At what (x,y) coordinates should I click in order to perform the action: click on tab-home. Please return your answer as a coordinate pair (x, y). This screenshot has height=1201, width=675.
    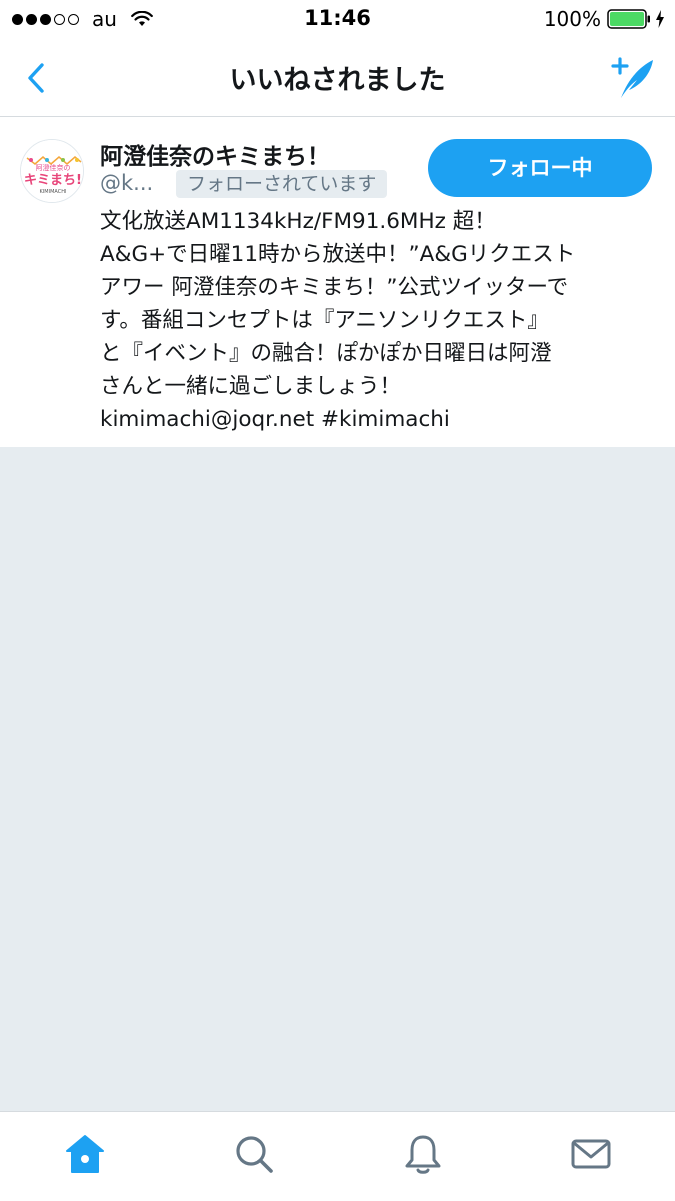
    Looking at the image, I should click on (85, 1154).